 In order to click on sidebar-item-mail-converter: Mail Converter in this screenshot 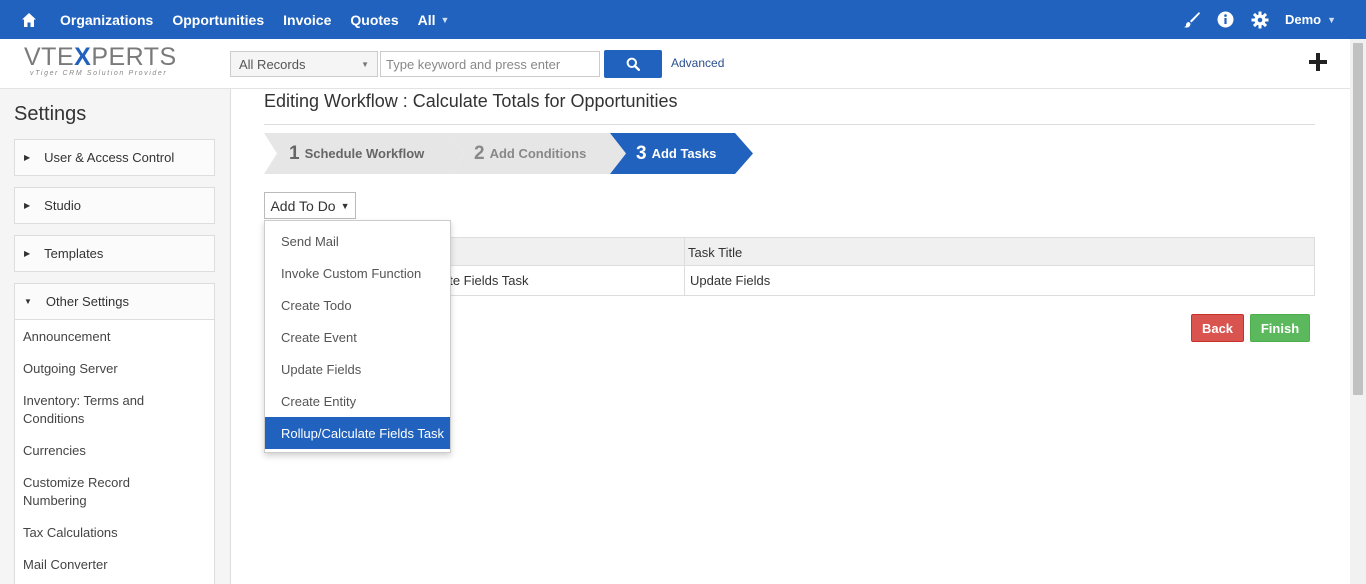, I will do `click(115, 565)`.